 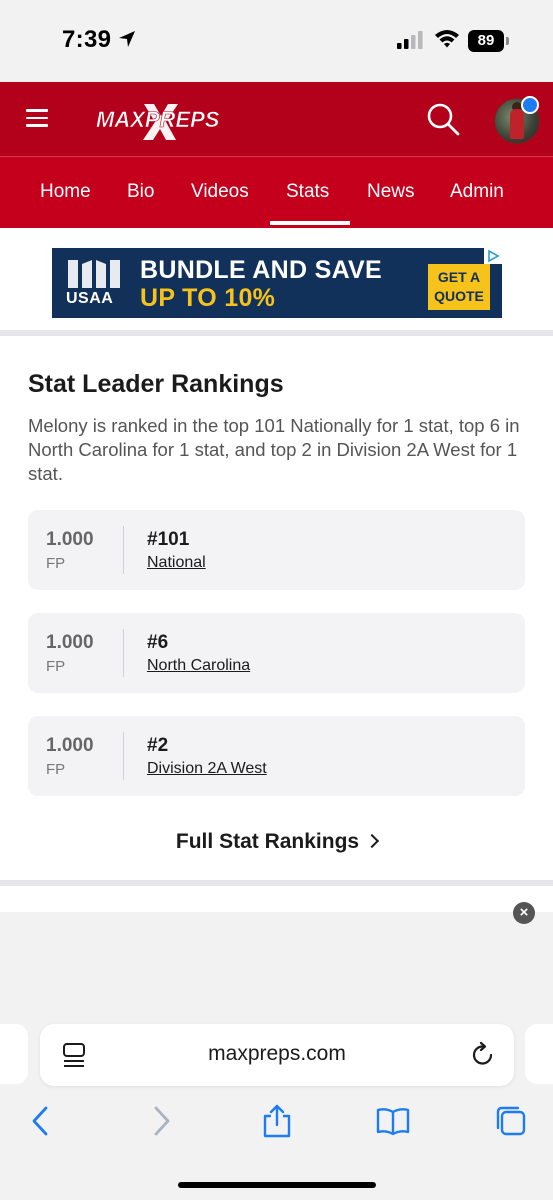 I want to click on tab-admin: Admin, so click(x=477, y=192).